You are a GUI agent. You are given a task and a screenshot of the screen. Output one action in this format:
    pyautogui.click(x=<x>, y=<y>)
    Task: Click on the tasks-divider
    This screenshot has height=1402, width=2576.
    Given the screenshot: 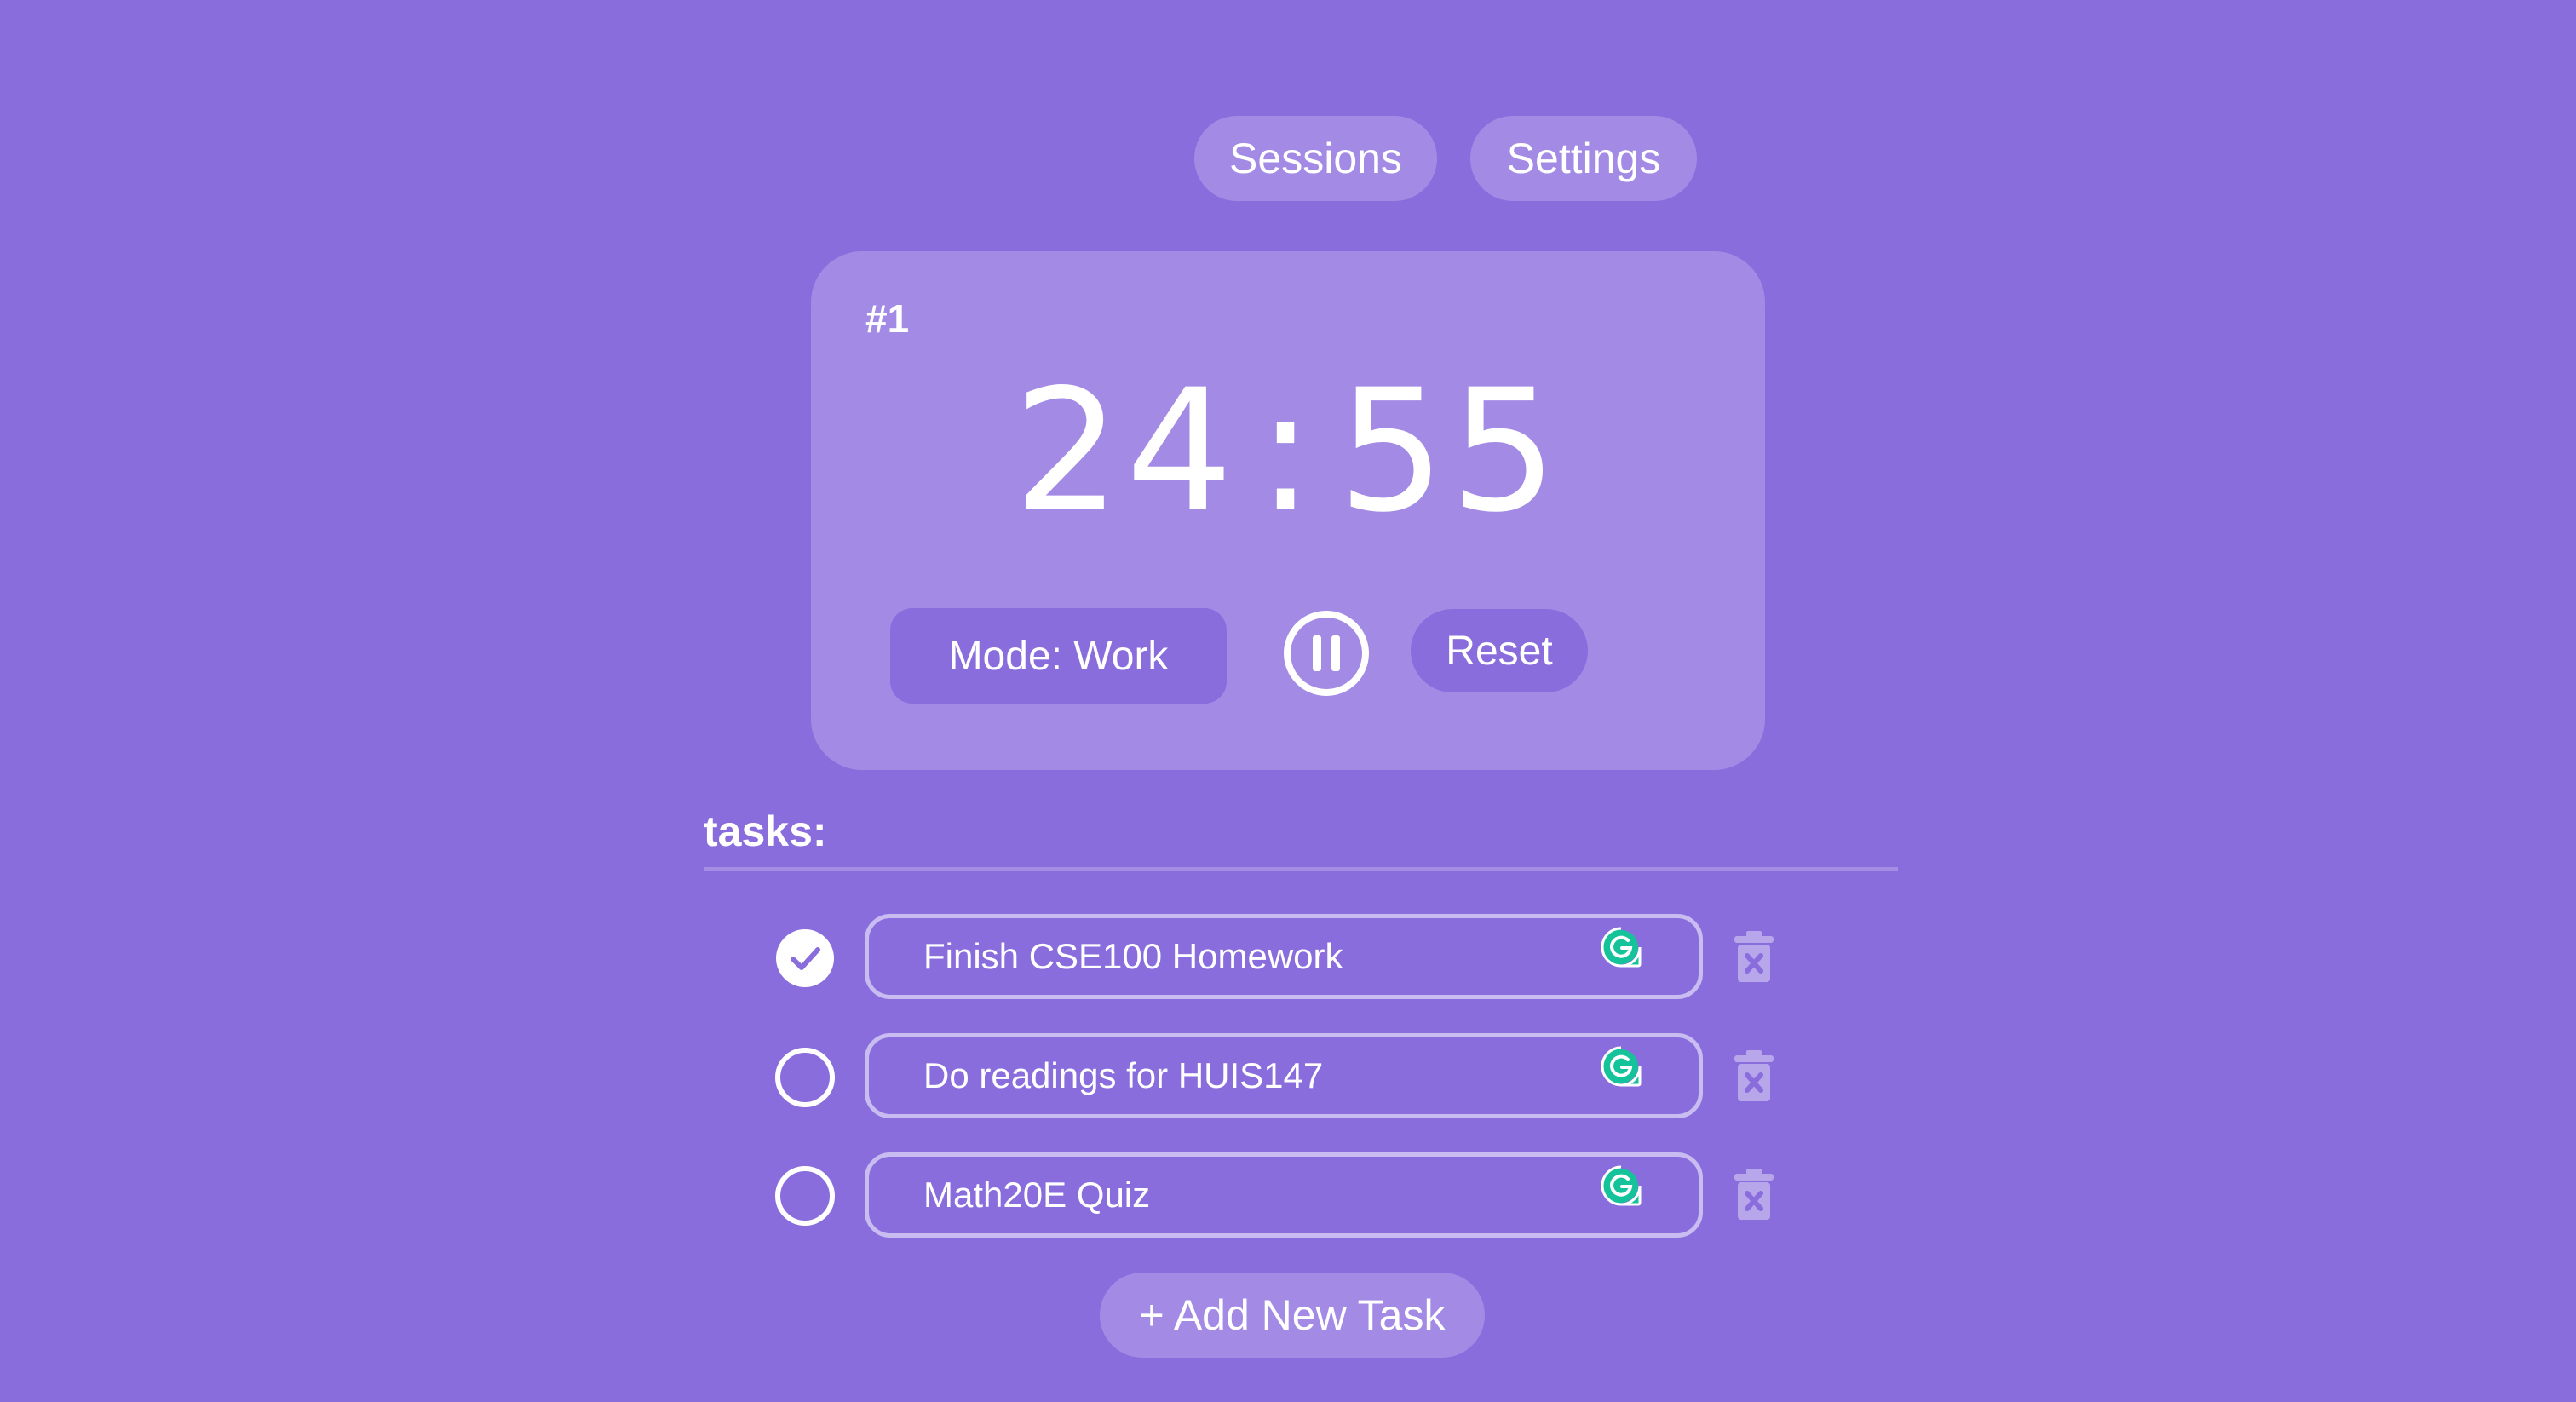 What is the action you would take?
    pyautogui.click(x=1301, y=869)
    